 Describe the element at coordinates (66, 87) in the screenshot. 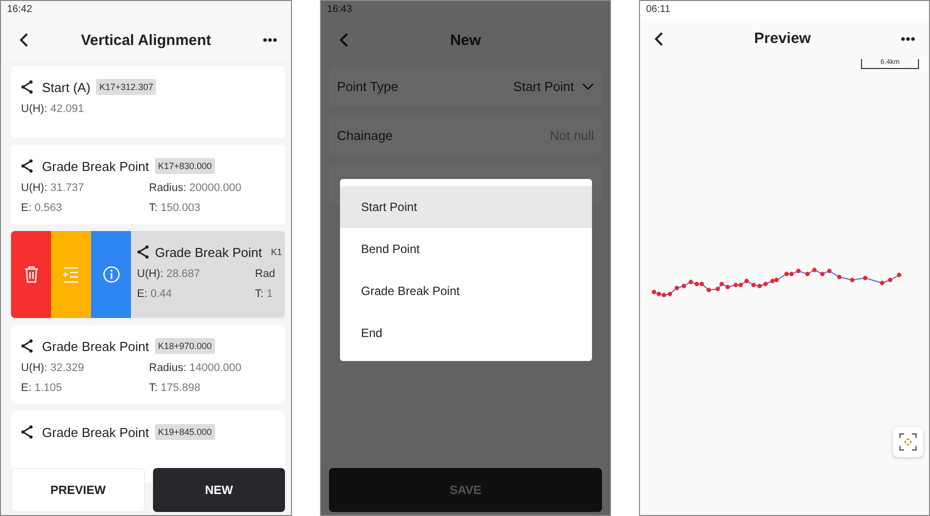

I see `card-title: Start (A)` at that location.